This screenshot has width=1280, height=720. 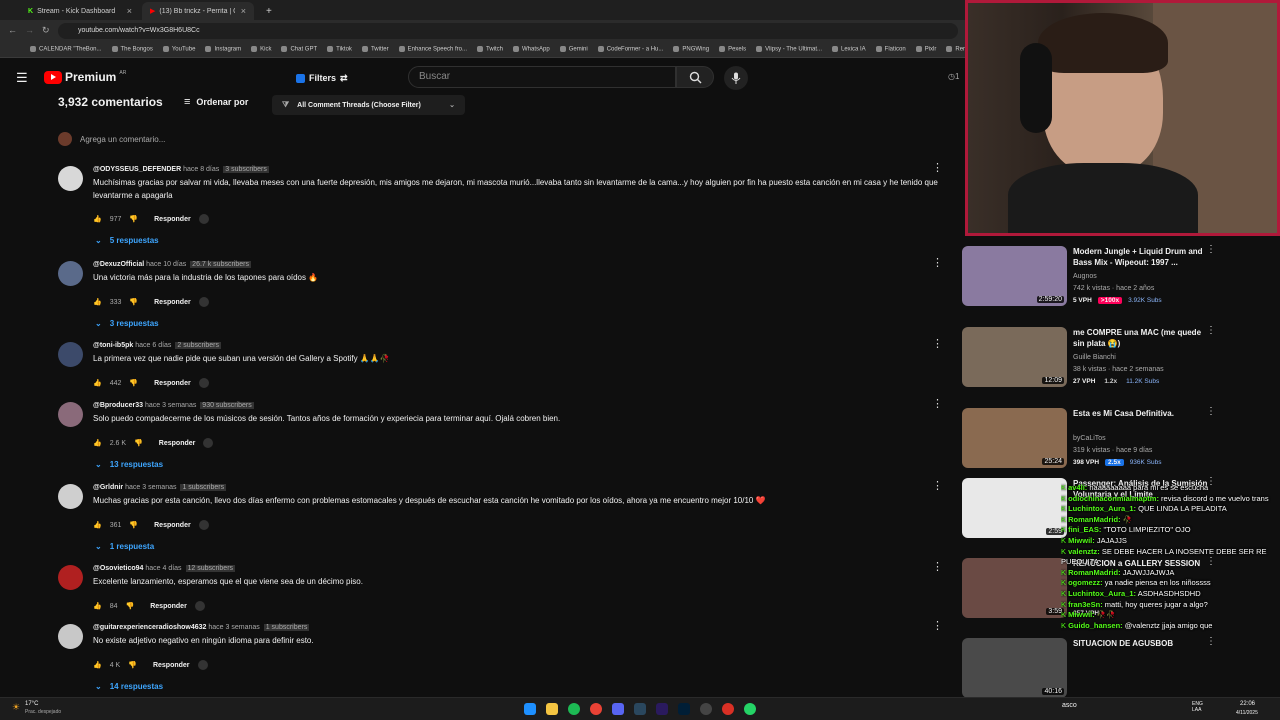 What do you see at coordinates (1089, 438) in the screenshot?
I see `channel-name: byCaLiTos` at bounding box center [1089, 438].